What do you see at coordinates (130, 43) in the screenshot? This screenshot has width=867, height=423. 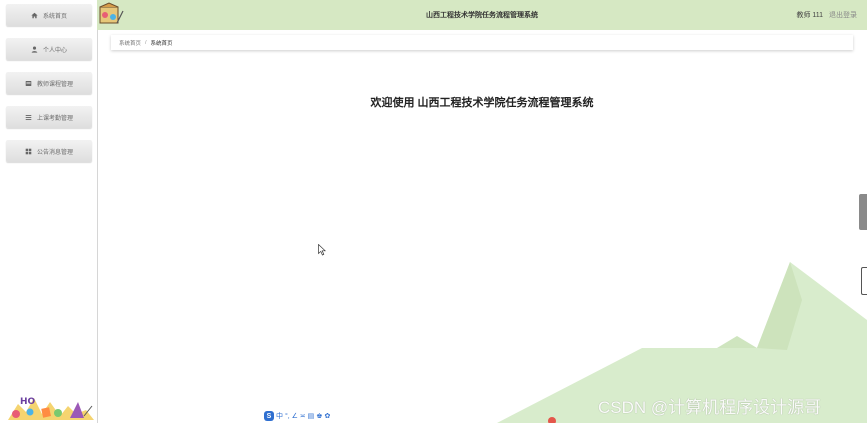 I see `breadcrumb-root: 系统首页` at bounding box center [130, 43].